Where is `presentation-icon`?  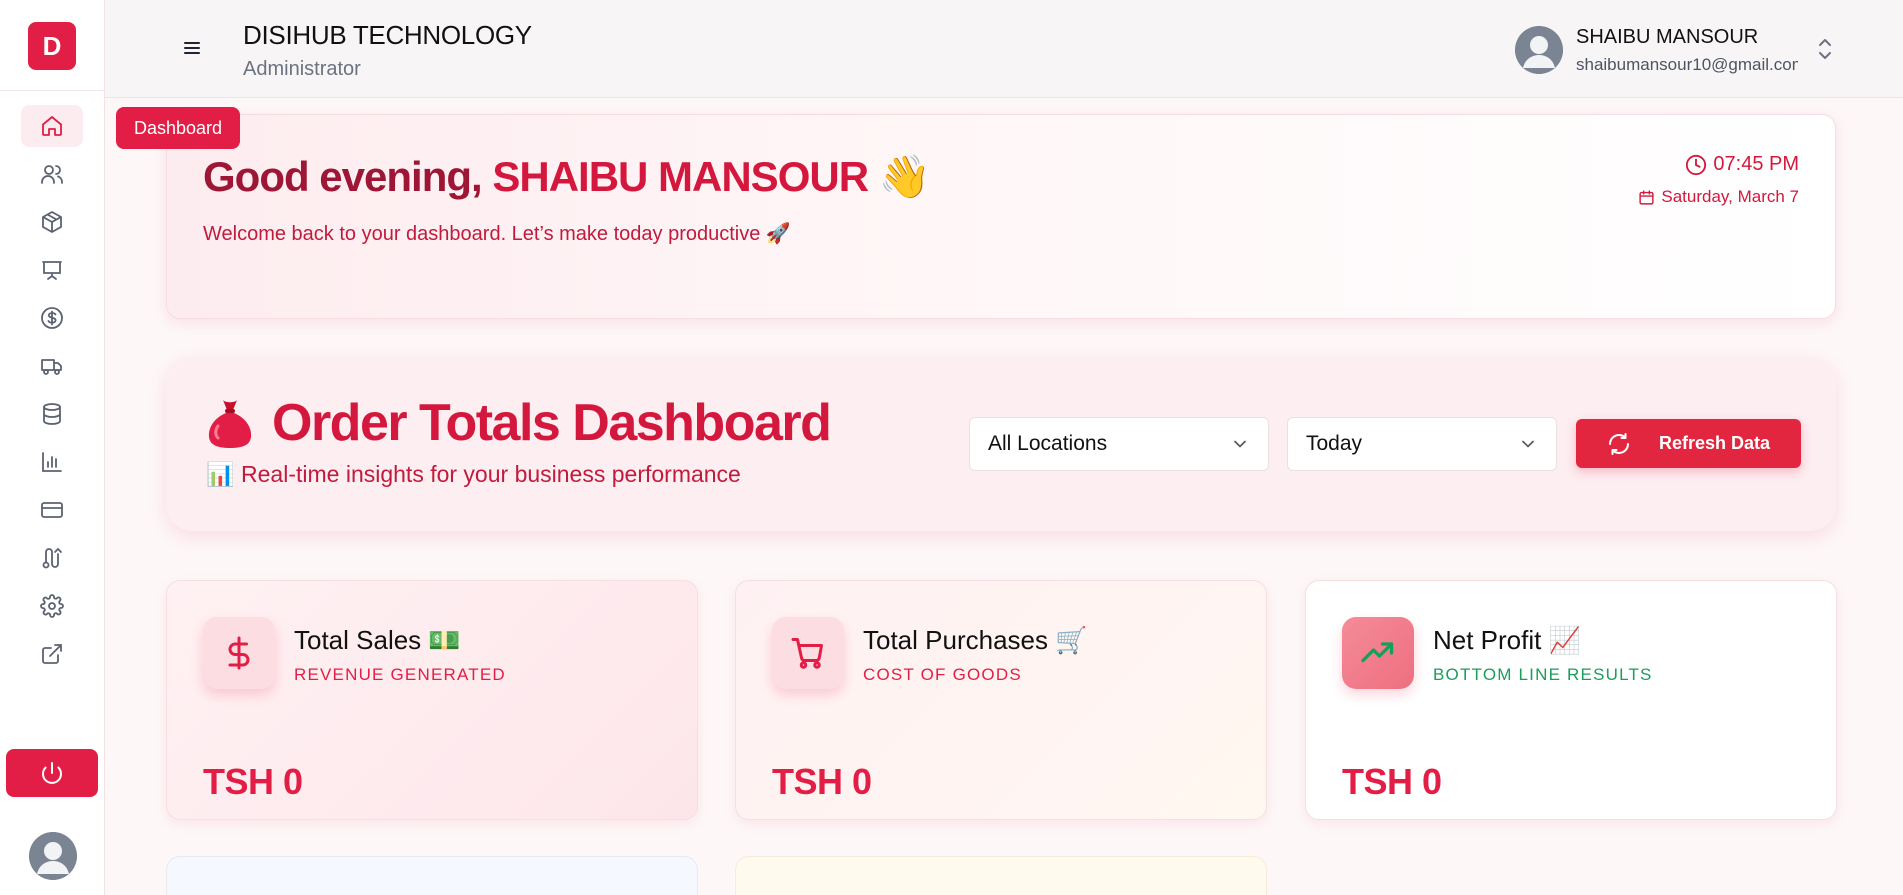
presentation-icon is located at coordinates (52, 270).